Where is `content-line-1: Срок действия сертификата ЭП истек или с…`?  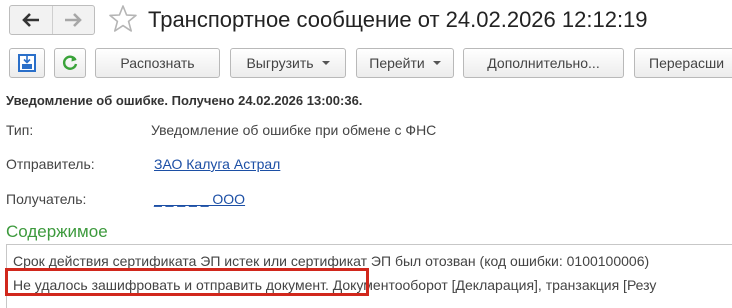
content-line-1: Срок действия сертификата ЭП истек или с… is located at coordinates (331, 261).